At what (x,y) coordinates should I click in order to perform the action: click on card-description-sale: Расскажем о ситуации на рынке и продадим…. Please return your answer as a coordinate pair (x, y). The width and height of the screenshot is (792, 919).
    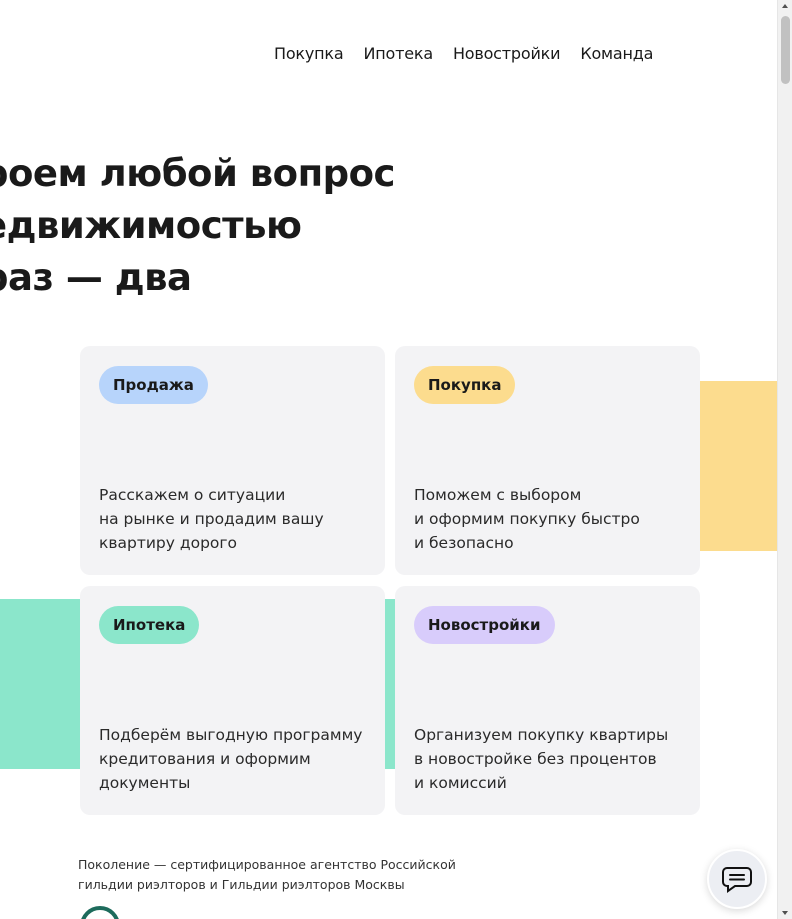
    Looking at the image, I should click on (211, 519).